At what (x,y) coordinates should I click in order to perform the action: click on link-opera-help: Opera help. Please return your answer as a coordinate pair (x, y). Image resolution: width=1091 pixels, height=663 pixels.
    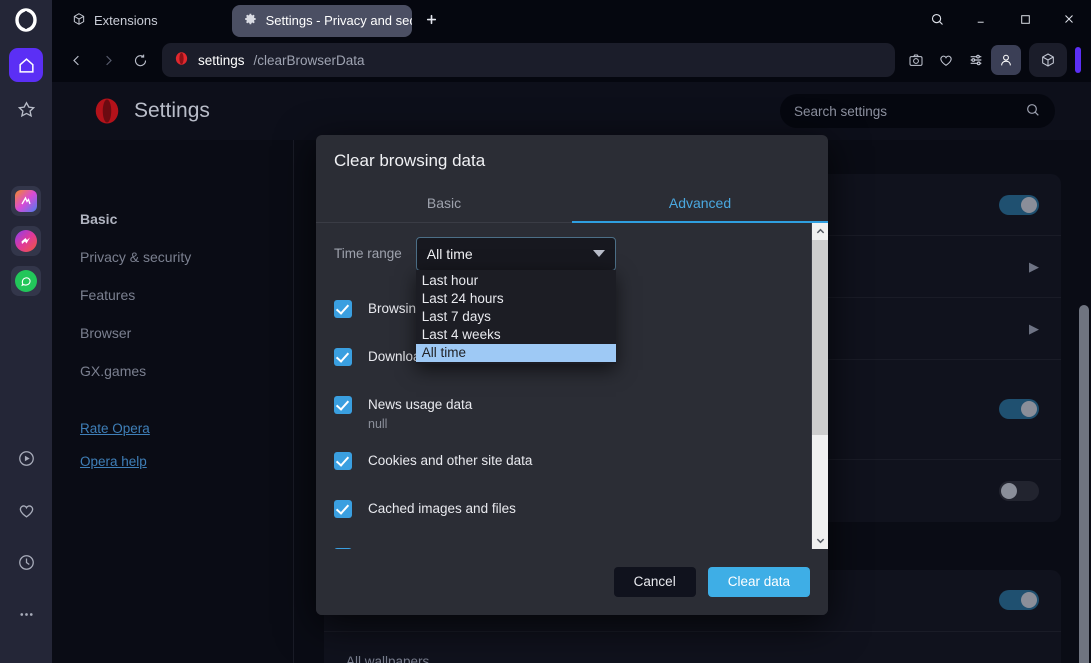
    Looking at the image, I should click on (172, 461).